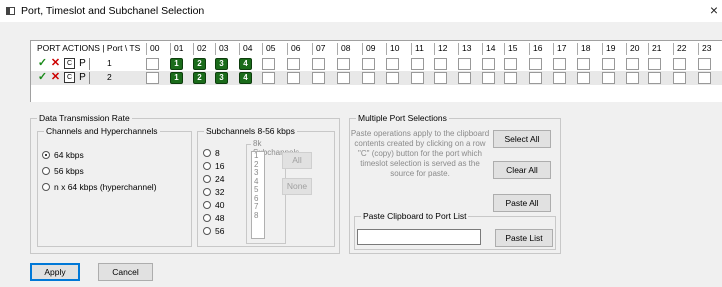  What do you see at coordinates (297, 186) in the screenshot?
I see `none-button: None` at bounding box center [297, 186].